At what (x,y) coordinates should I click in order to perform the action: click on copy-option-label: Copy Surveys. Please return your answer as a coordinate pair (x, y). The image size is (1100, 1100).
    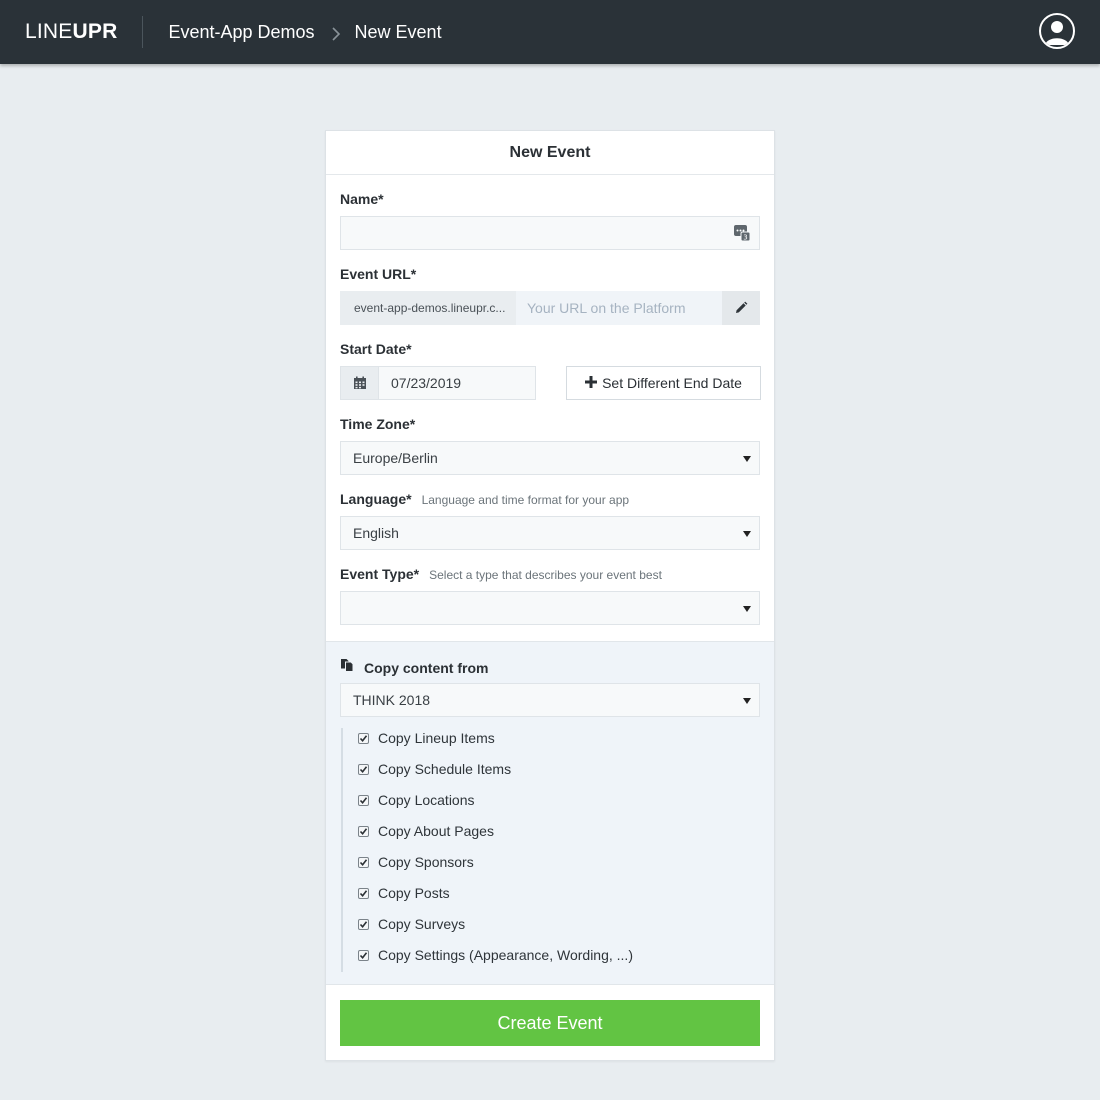
    Looking at the image, I should click on (422, 924).